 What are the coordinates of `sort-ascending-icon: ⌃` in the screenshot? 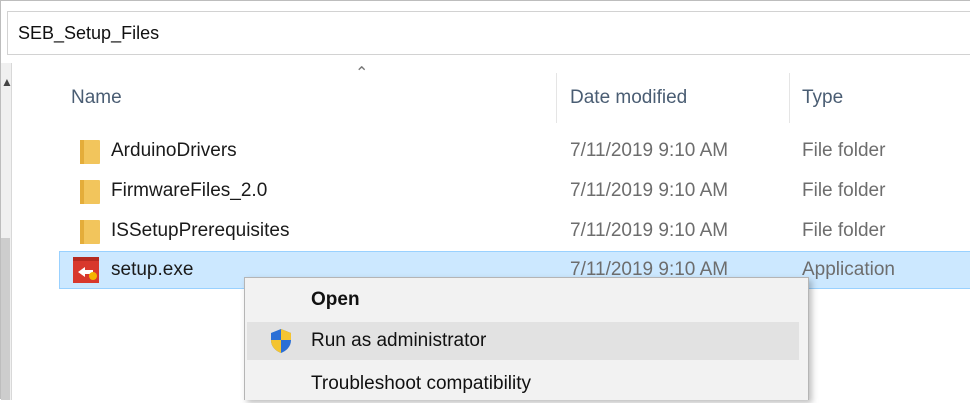 It's located at (362, 73).